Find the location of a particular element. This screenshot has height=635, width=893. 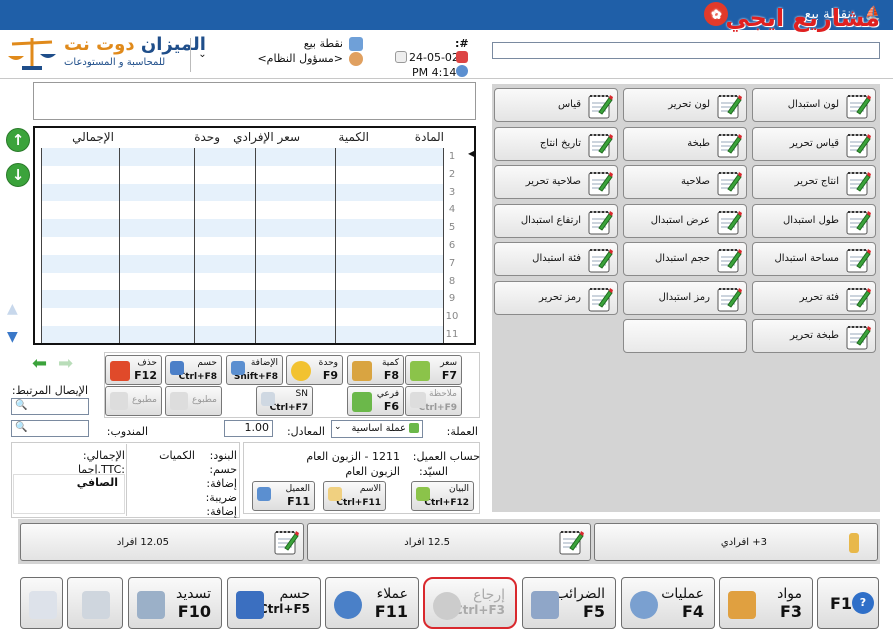

quick-item-button: طبخة تحرير is located at coordinates (814, 336).